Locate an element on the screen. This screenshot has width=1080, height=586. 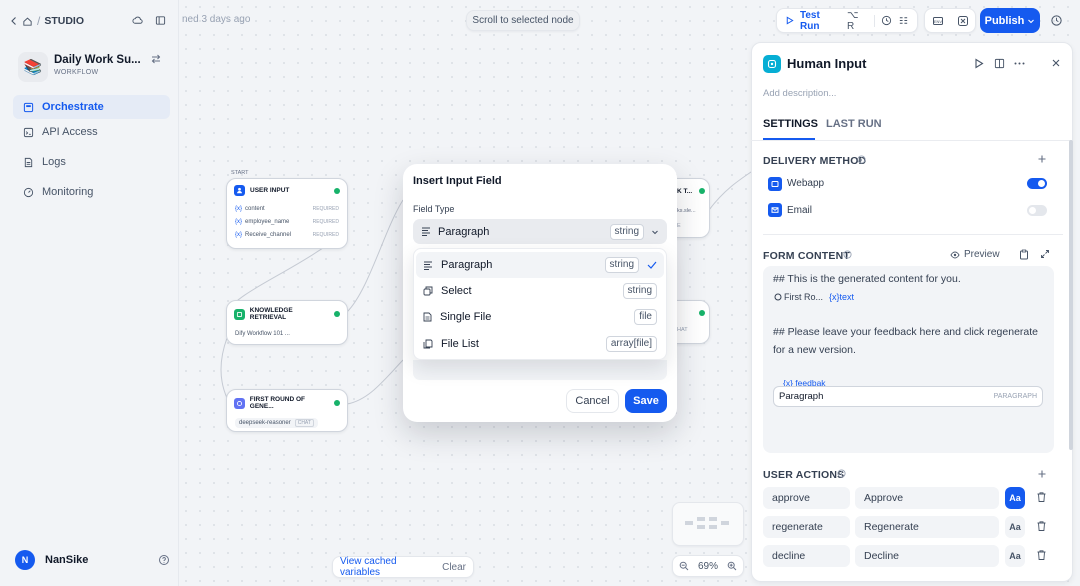
test-run-group: Test Run ⌥ R is located at coordinates (847, 20).